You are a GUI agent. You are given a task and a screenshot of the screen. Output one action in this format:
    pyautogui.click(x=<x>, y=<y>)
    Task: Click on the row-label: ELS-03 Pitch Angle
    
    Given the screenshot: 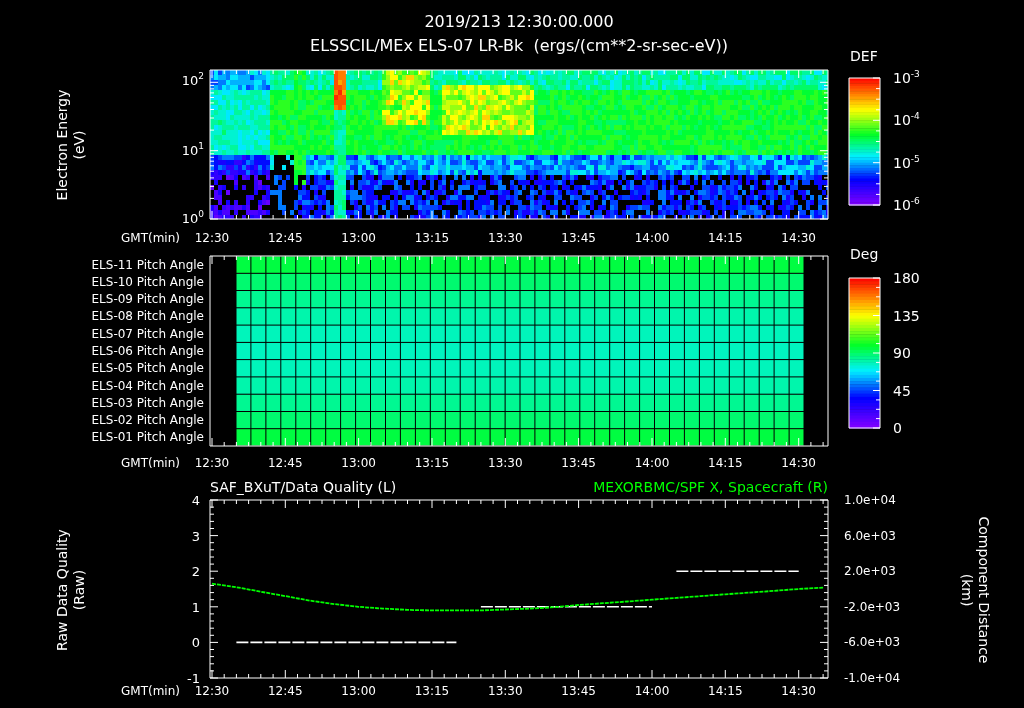 What is the action you would take?
    pyautogui.click(x=147, y=402)
    